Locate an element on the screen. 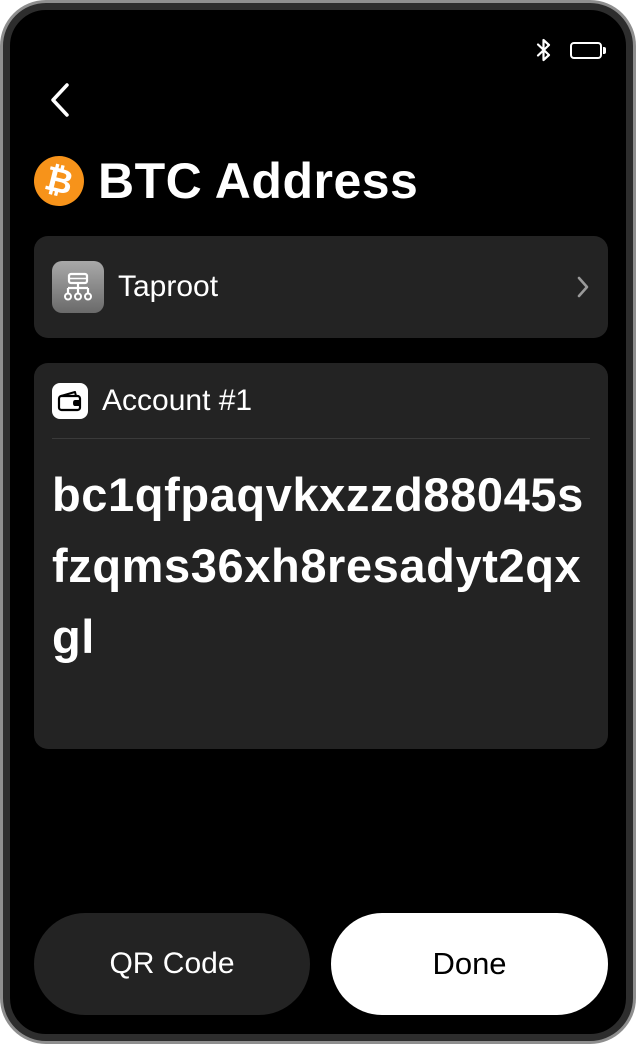 This screenshot has width=636, height=1044. back-button is located at coordinates (60, 100).